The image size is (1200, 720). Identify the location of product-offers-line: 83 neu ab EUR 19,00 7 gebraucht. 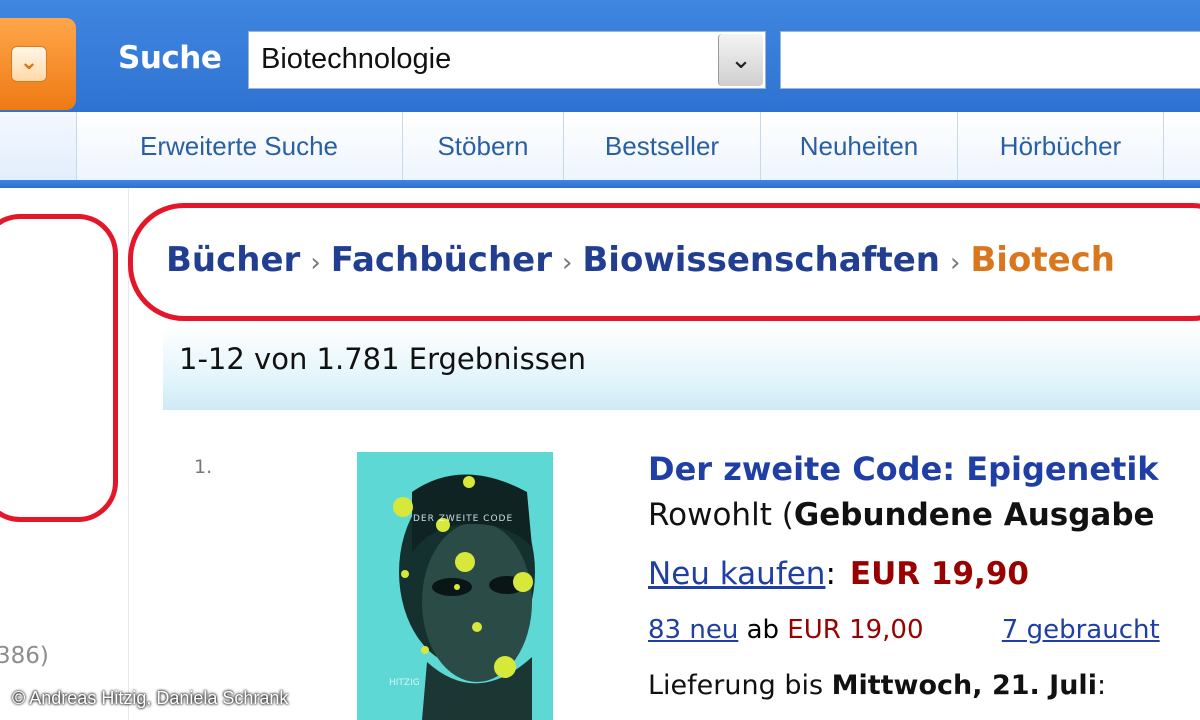
(904, 630).